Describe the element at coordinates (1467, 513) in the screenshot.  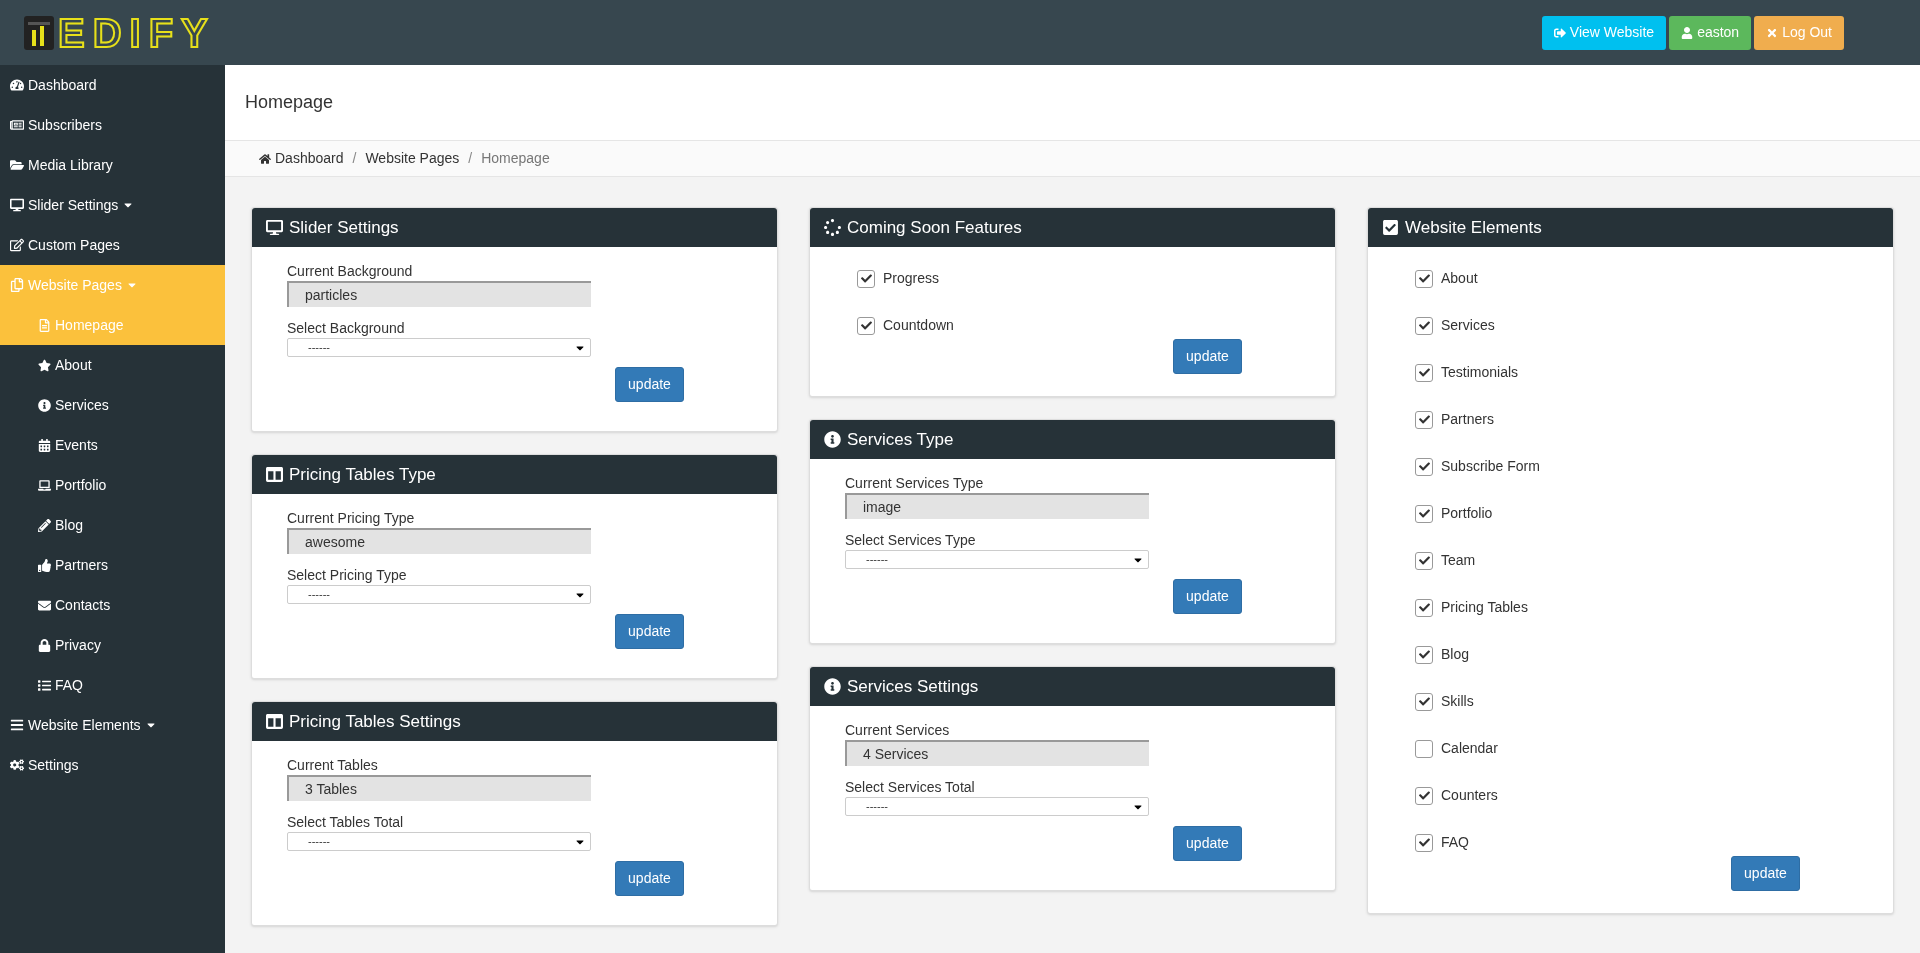
I see `checkbox-label: Portfolio` at that location.